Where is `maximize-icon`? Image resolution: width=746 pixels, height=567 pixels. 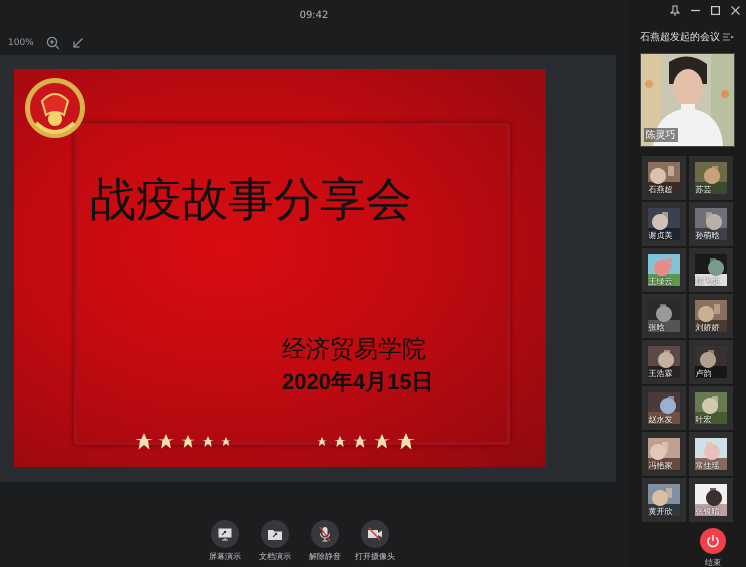
maximize-icon is located at coordinates (715, 10).